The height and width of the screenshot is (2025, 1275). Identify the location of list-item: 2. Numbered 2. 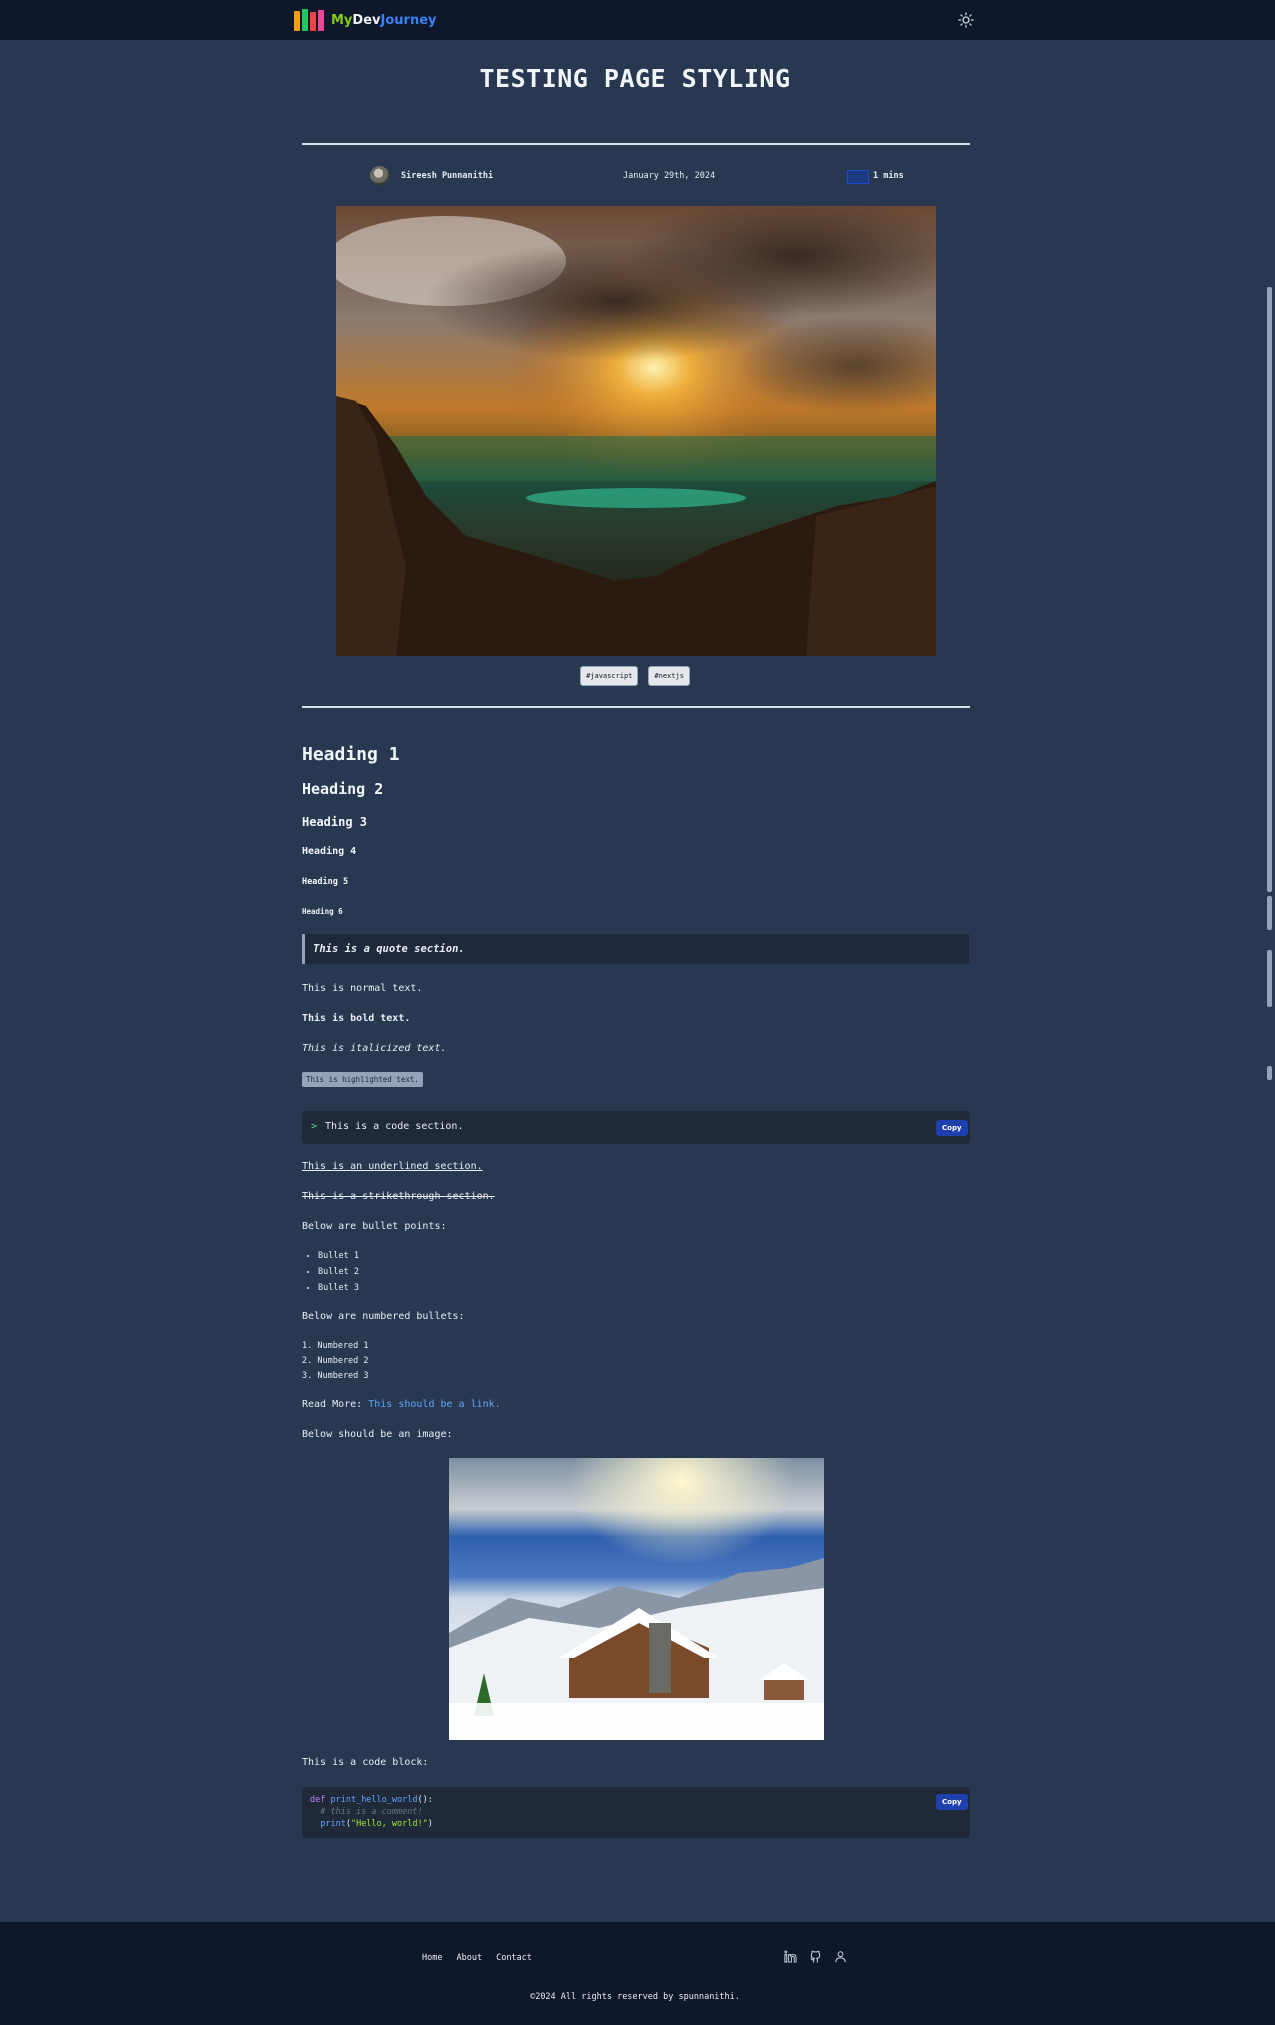
(335, 1361).